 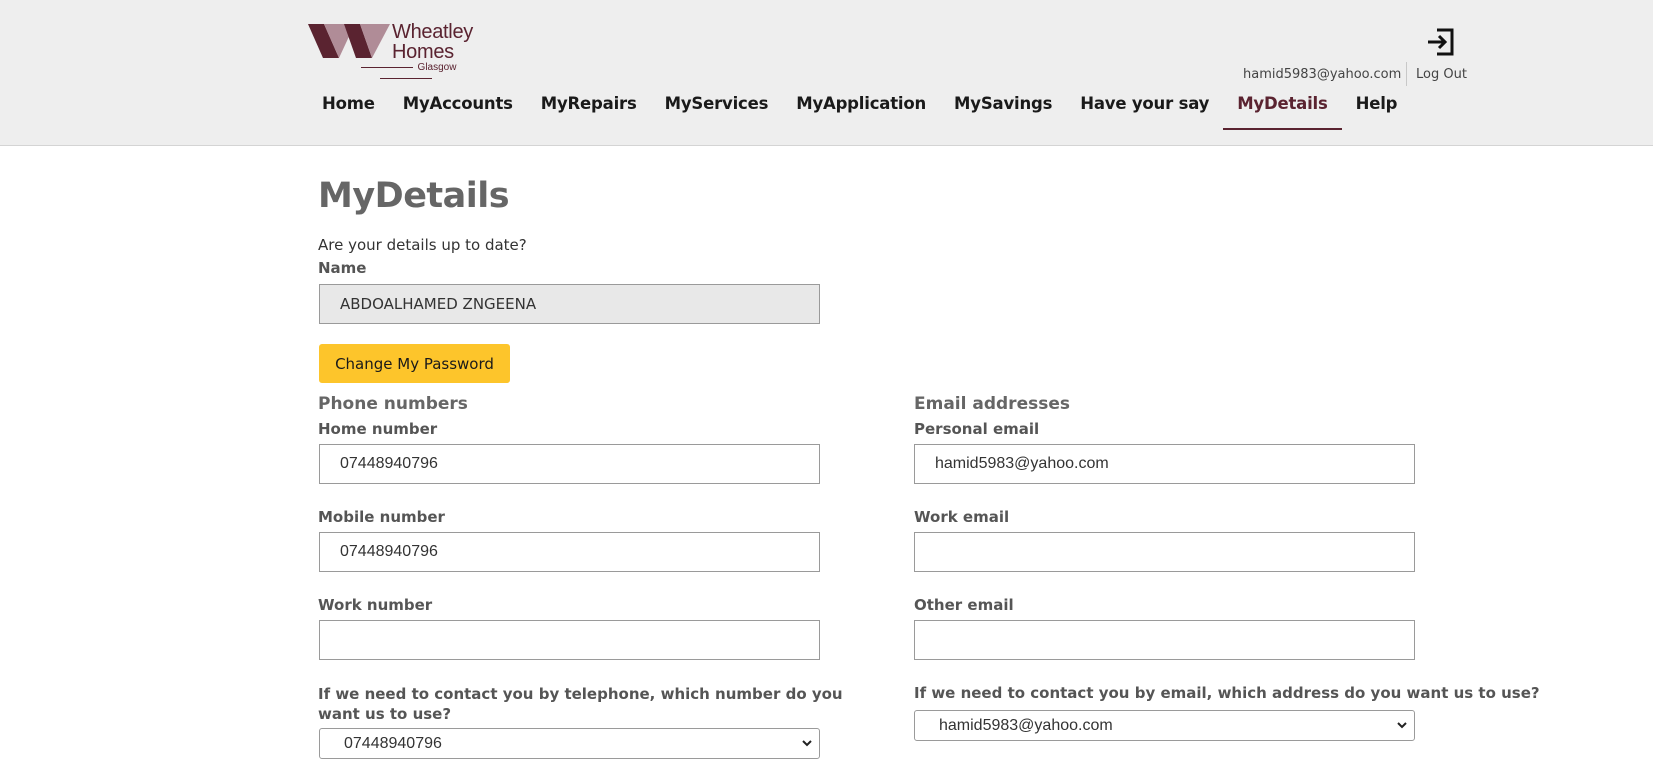 I want to click on nav-mysavings: MySavings, so click(x=1003, y=110).